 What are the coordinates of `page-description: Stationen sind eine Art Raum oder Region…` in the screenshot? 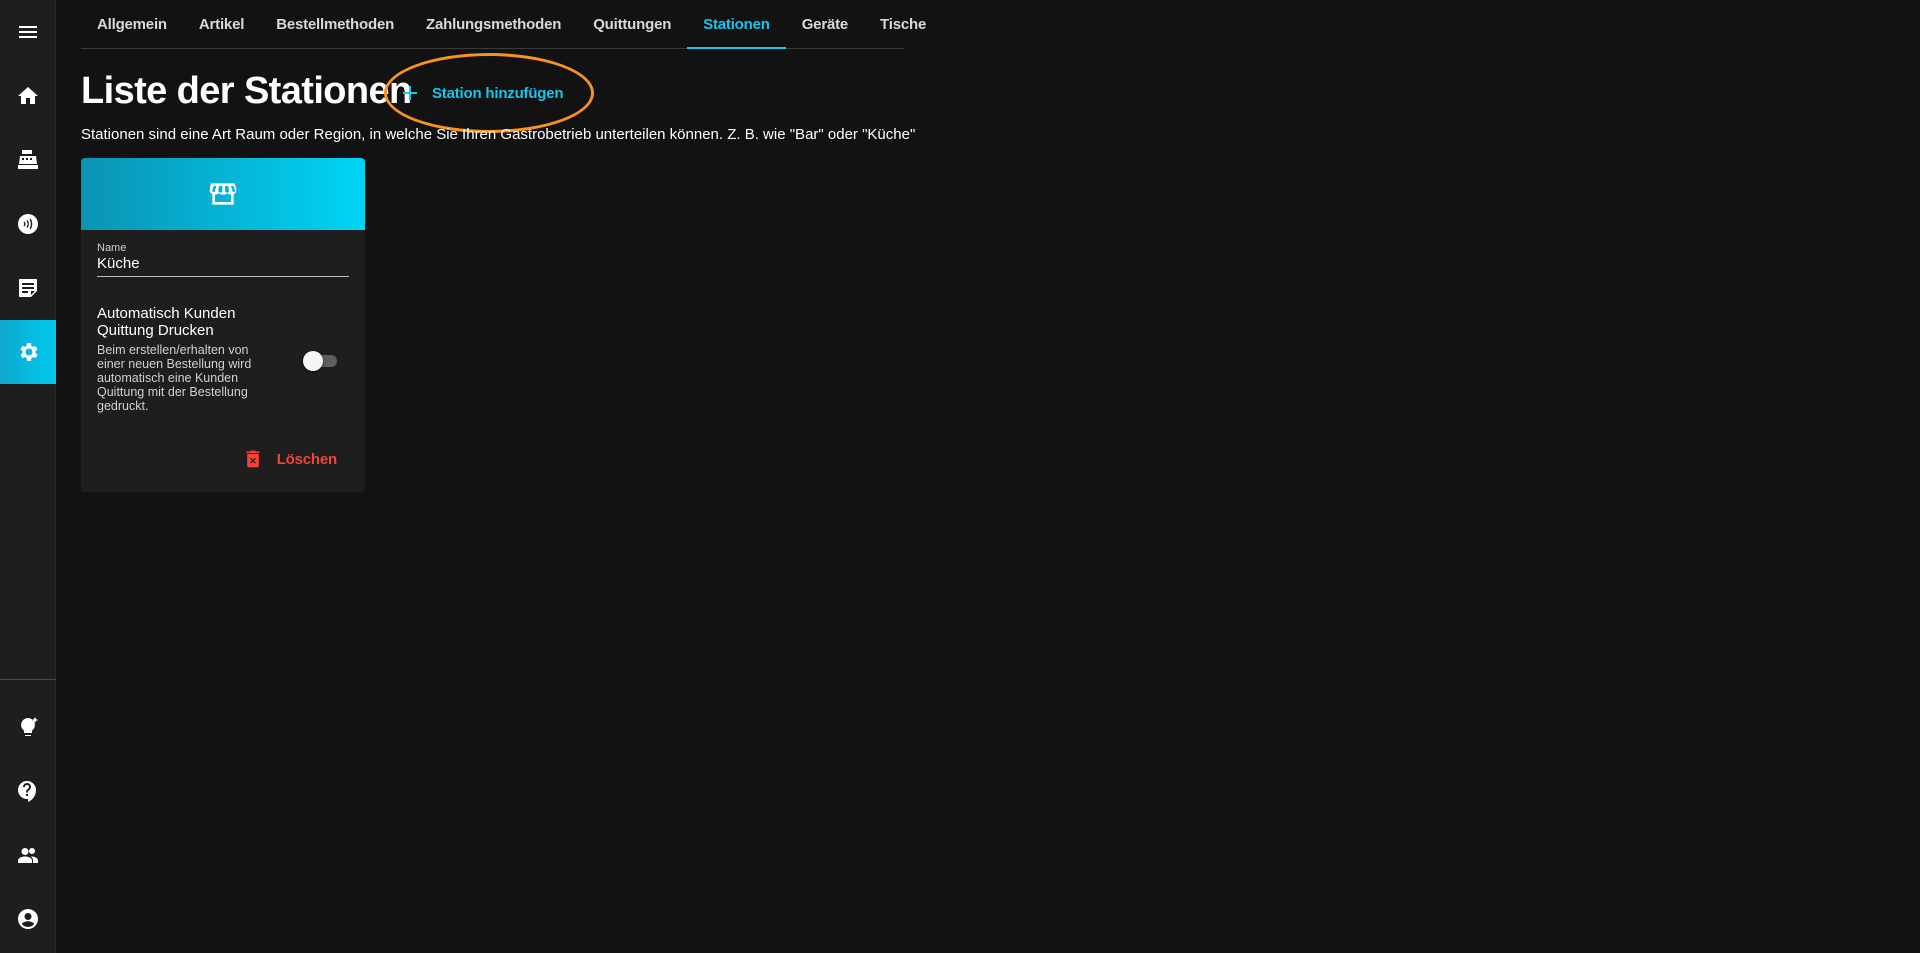 It's located at (498, 134).